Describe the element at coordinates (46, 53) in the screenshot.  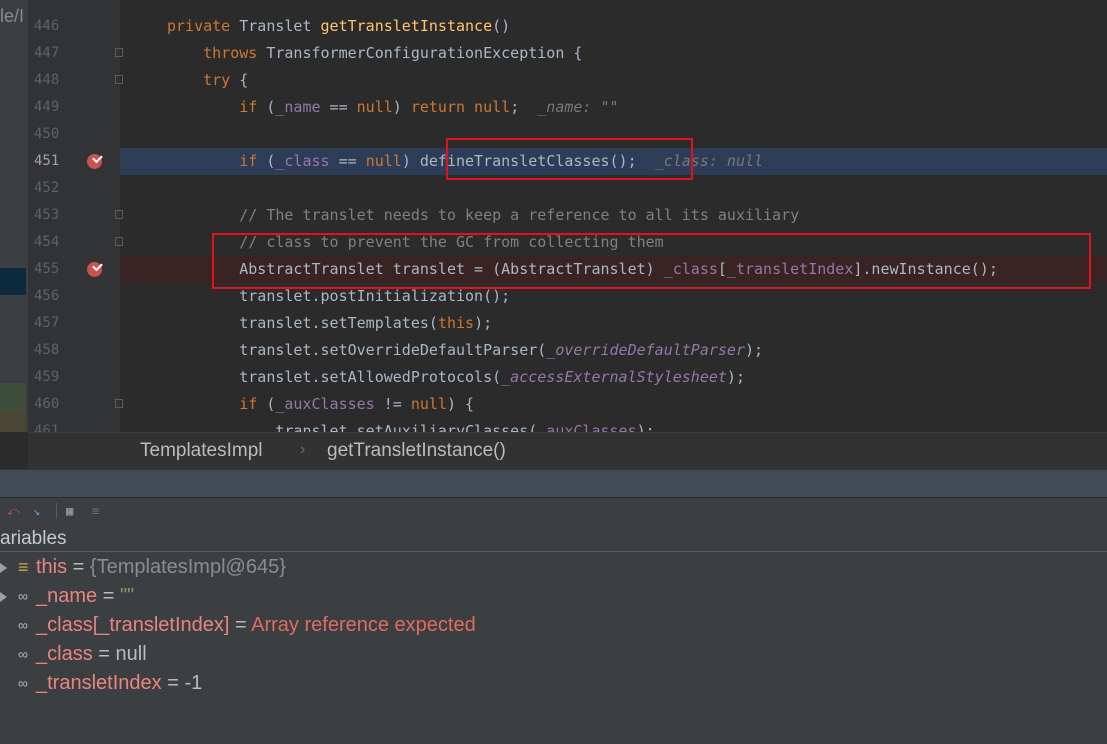
I see `line-number: 447` at that location.